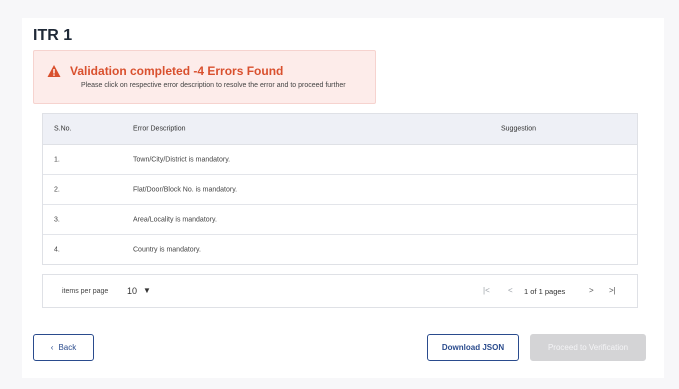 Image resolution: width=679 pixels, height=389 pixels. I want to click on table-row: 1. Town/City/District is mandatory., so click(340, 160).